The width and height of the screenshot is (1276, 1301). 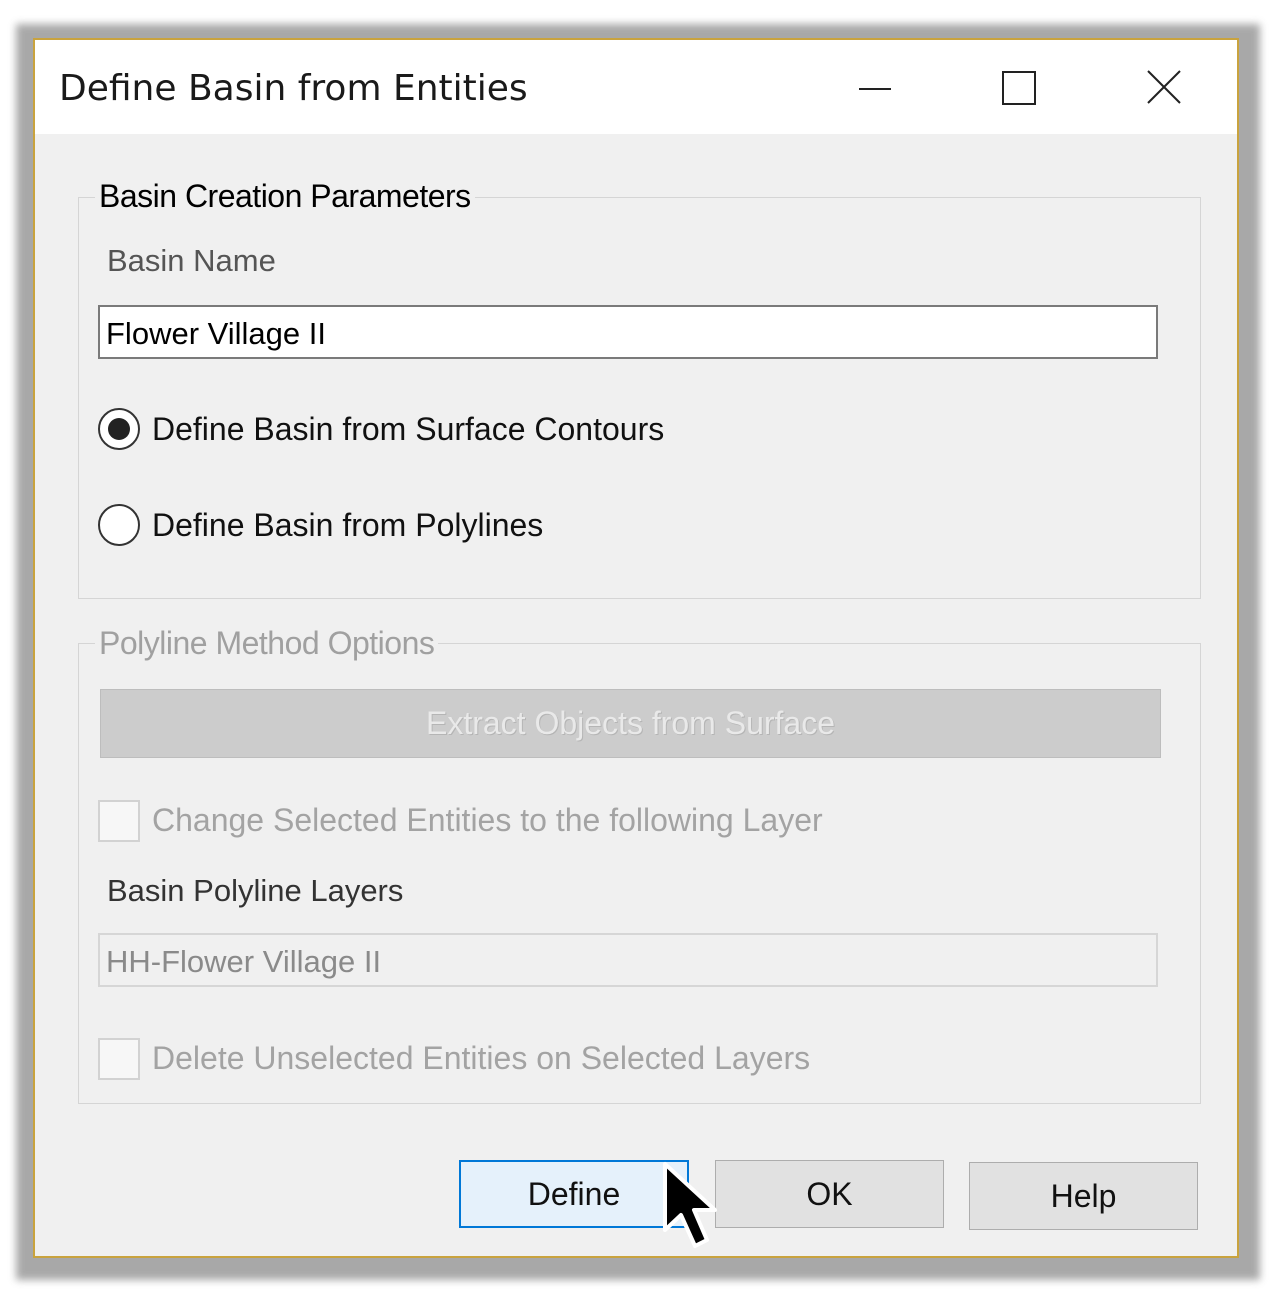 I want to click on basin-name-input: Flower Village II, so click(x=628, y=332).